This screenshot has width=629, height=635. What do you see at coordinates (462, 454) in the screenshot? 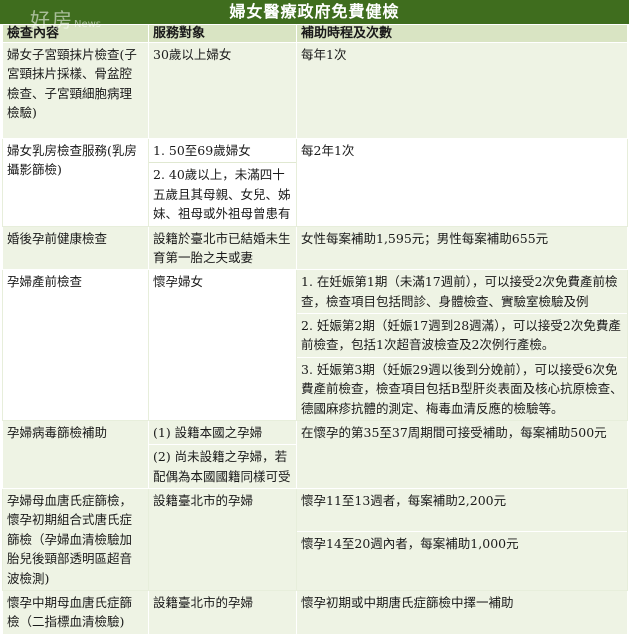
I see `cell-subsidy: 在懷孕的第35至37周期間可接受補助，每案補助500元` at bounding box center [462, 454].